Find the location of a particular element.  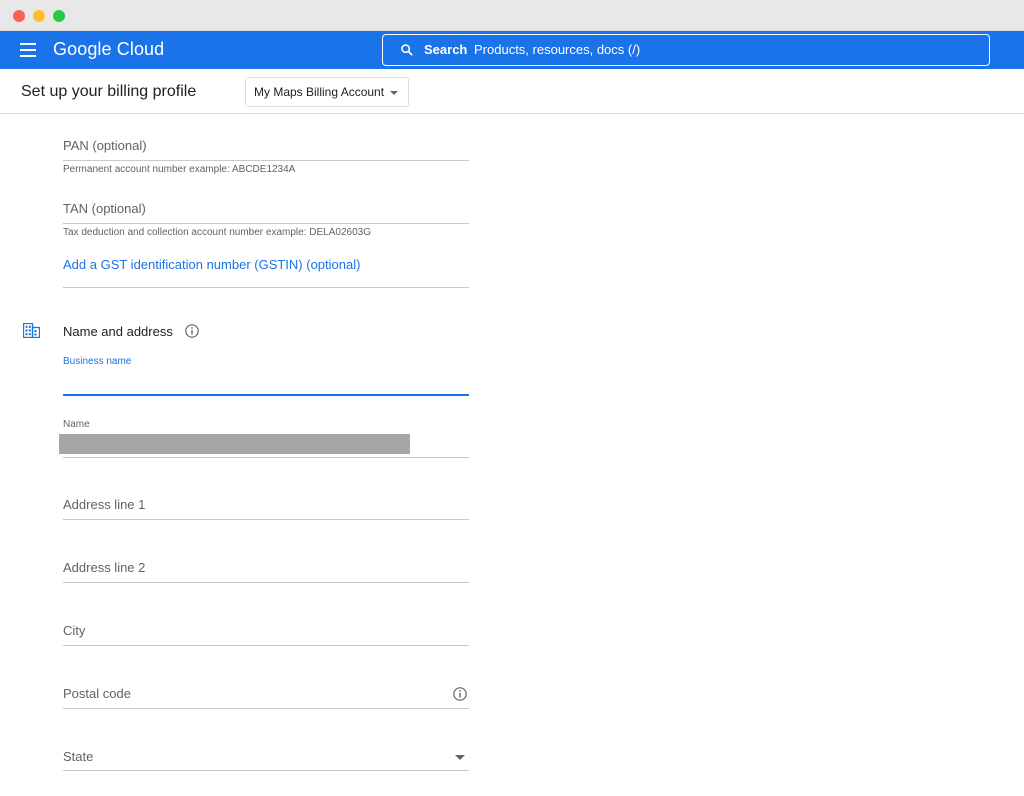

name-label: Name is located at coordinates (76, 424).